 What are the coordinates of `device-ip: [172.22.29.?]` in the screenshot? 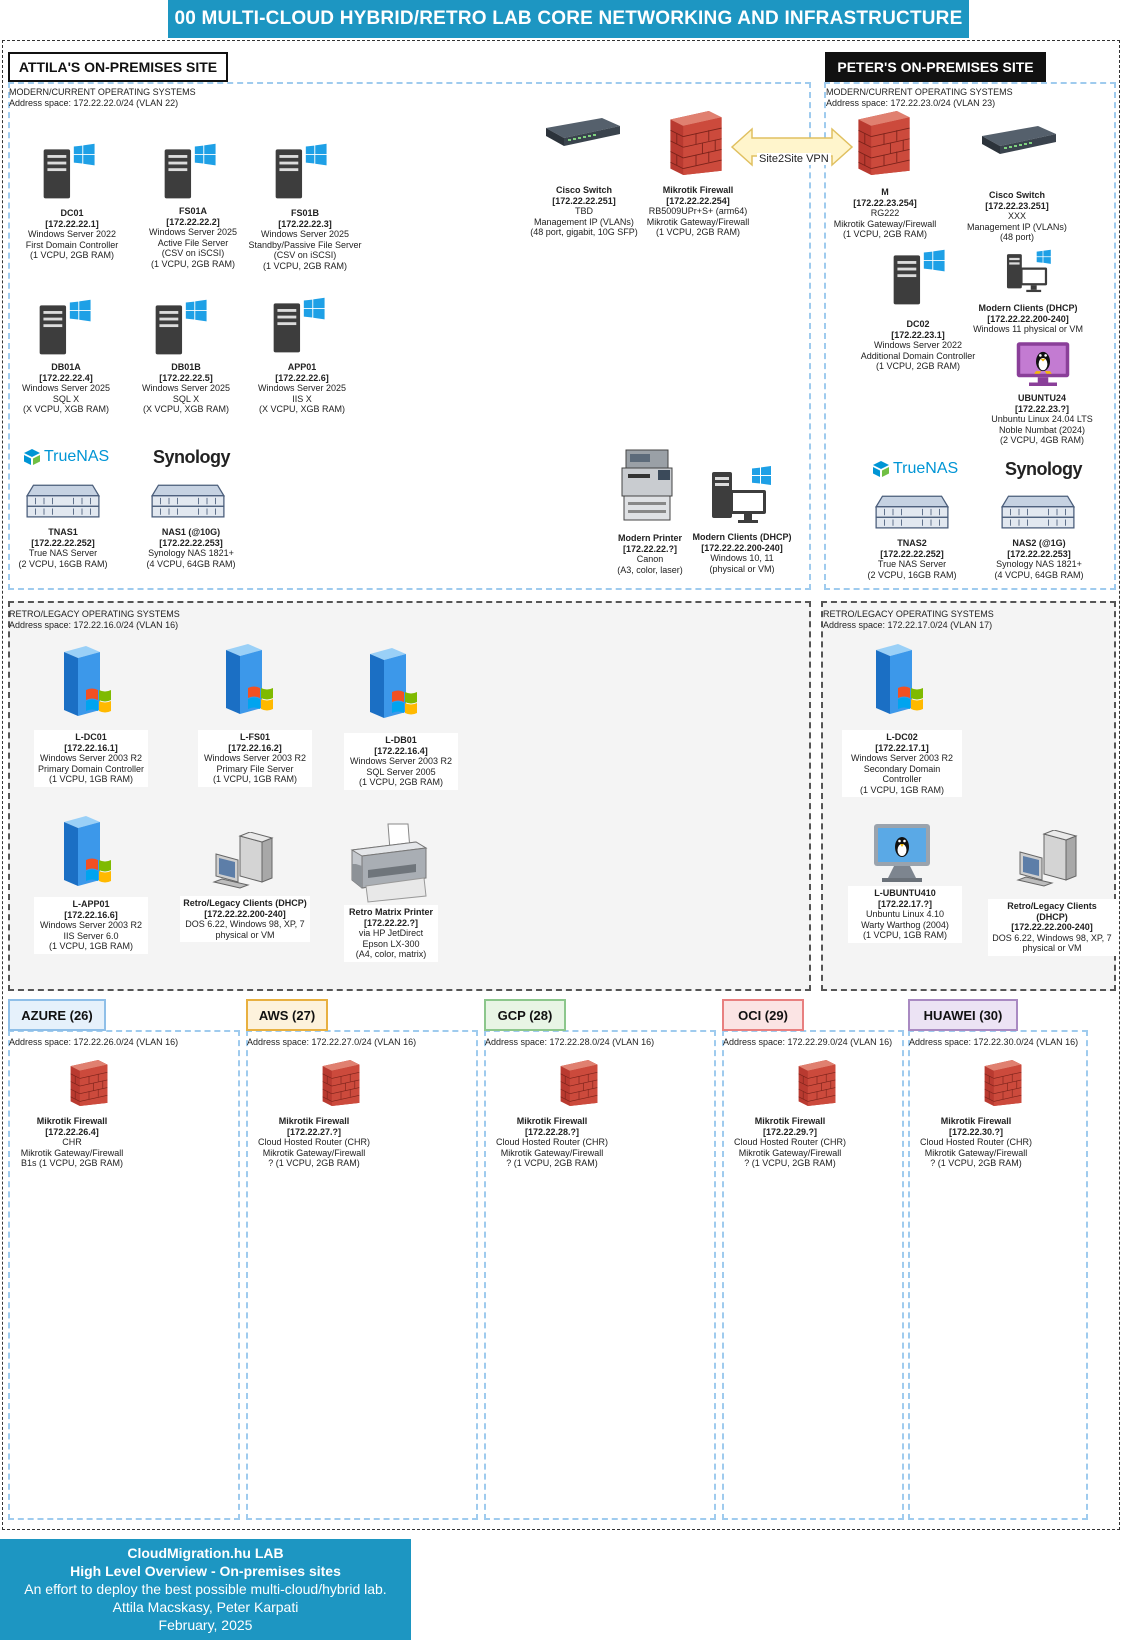 It's located at (790, 1131).